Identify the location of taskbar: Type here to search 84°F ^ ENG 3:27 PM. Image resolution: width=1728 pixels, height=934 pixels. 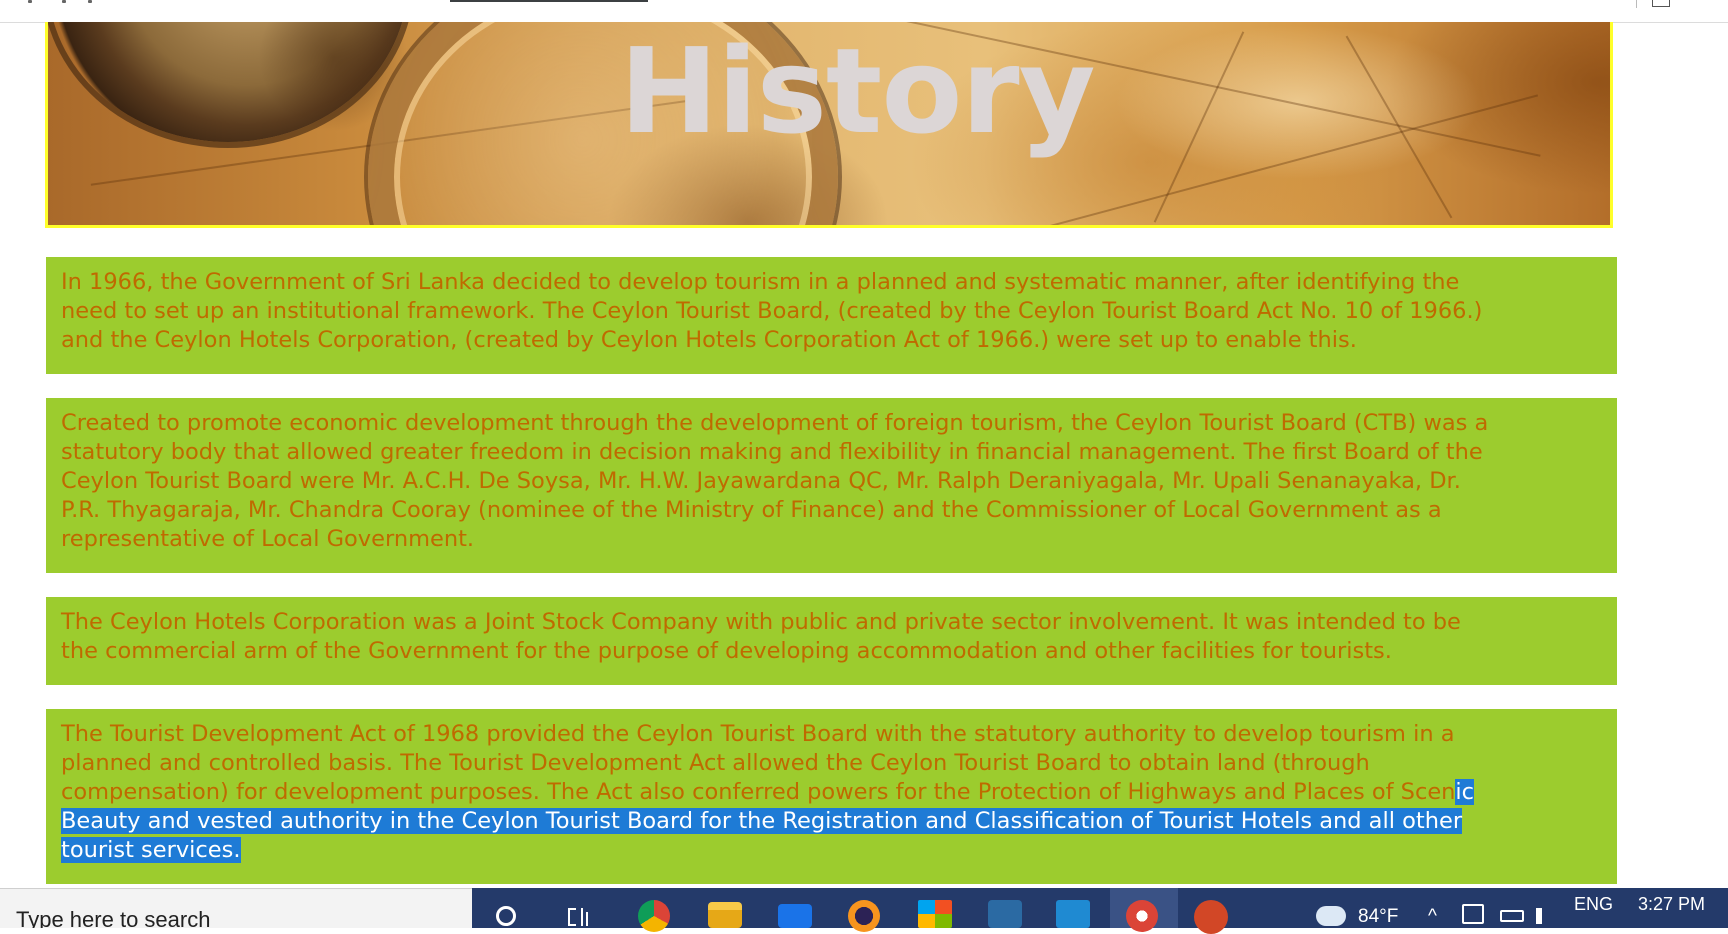
(864, 911).